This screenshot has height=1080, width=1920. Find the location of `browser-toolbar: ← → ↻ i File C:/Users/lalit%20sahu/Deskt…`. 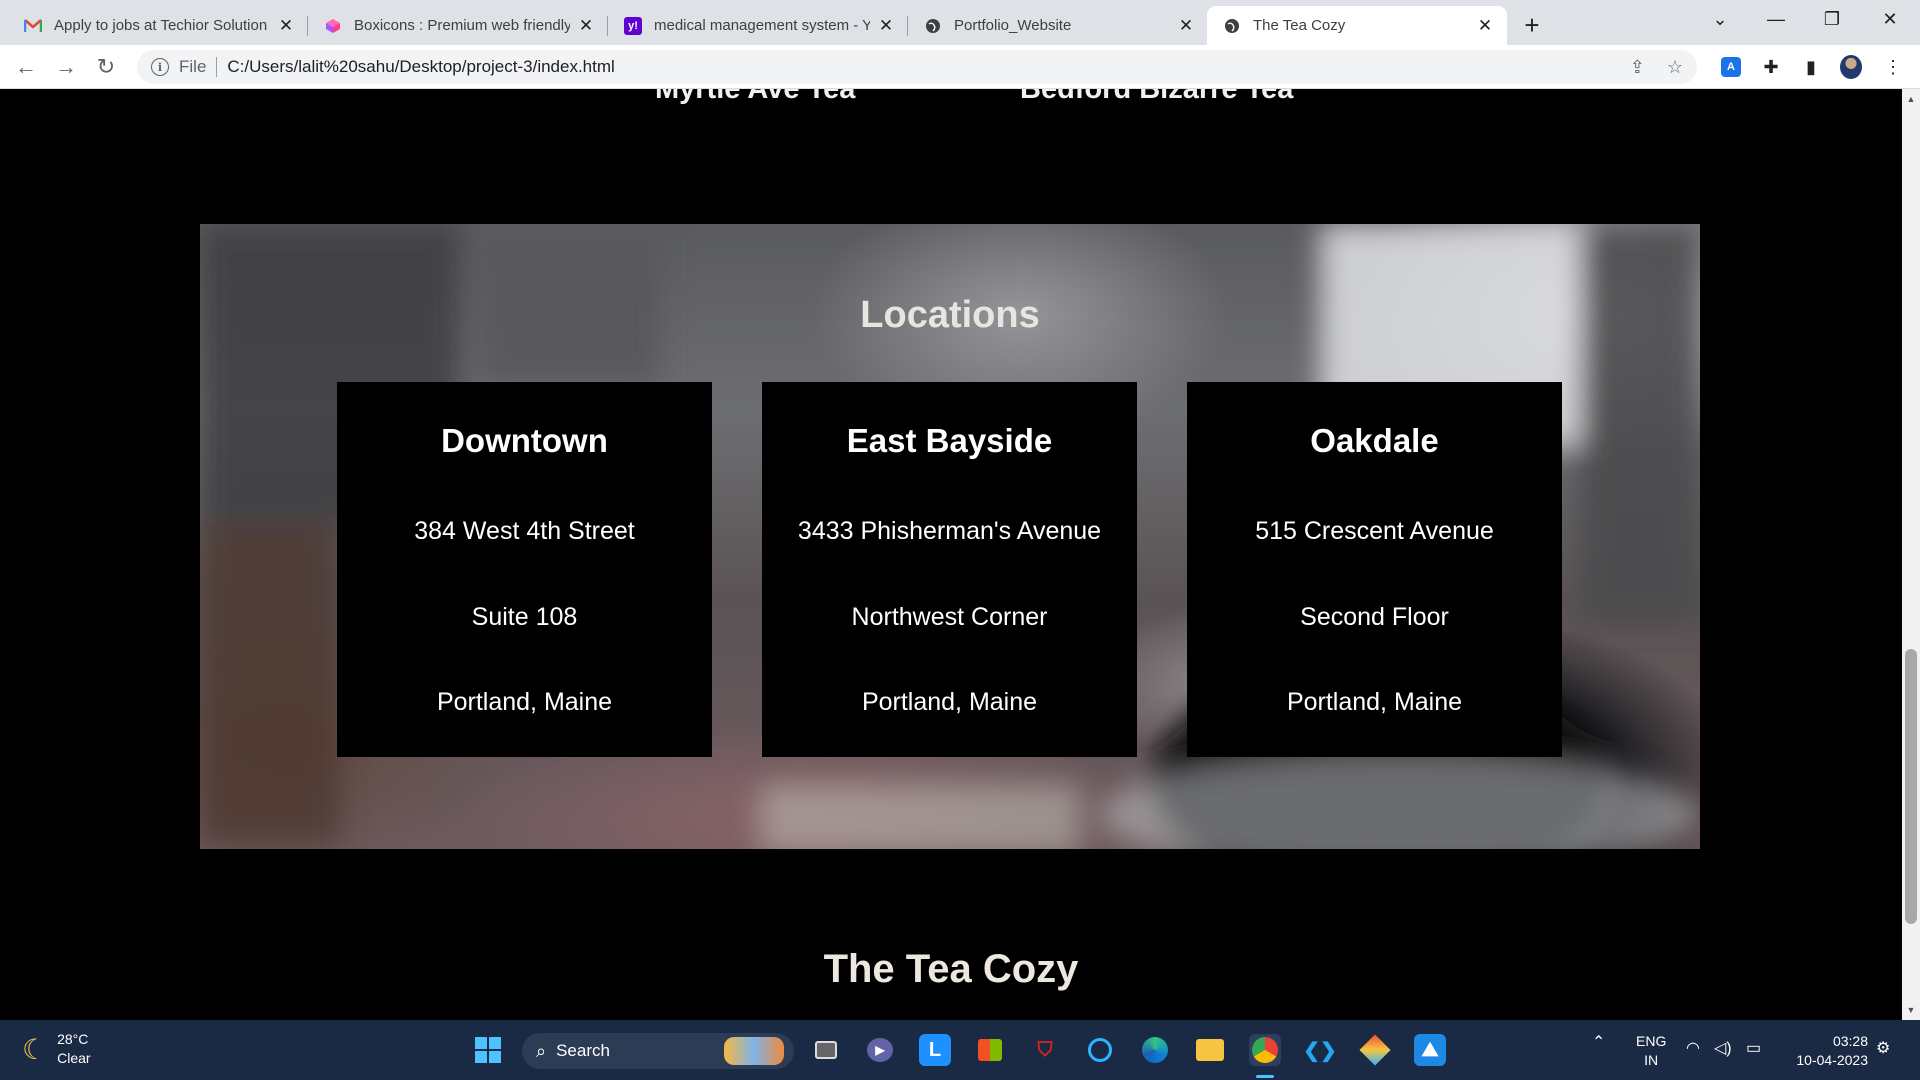

browser-toolbar: ← → ↻ i File C:/Users/lalit%20sahu/Deskt… is located at coordinates (960, 67).